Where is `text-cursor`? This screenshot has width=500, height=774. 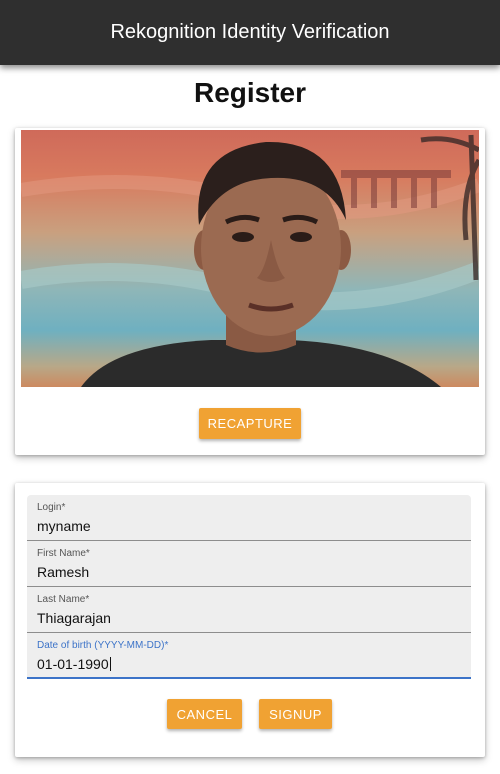
text-cursor is located at coordinates (110, 664).